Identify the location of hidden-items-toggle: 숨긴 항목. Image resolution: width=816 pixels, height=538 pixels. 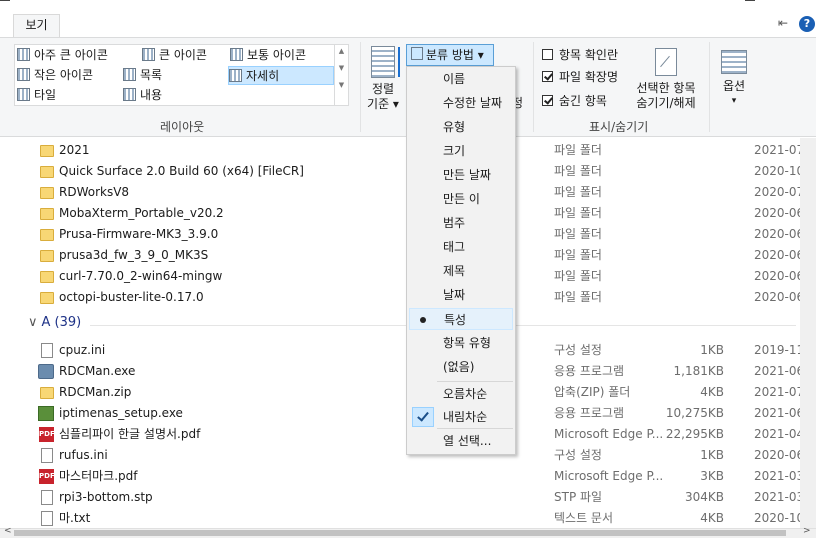
(574, 101).